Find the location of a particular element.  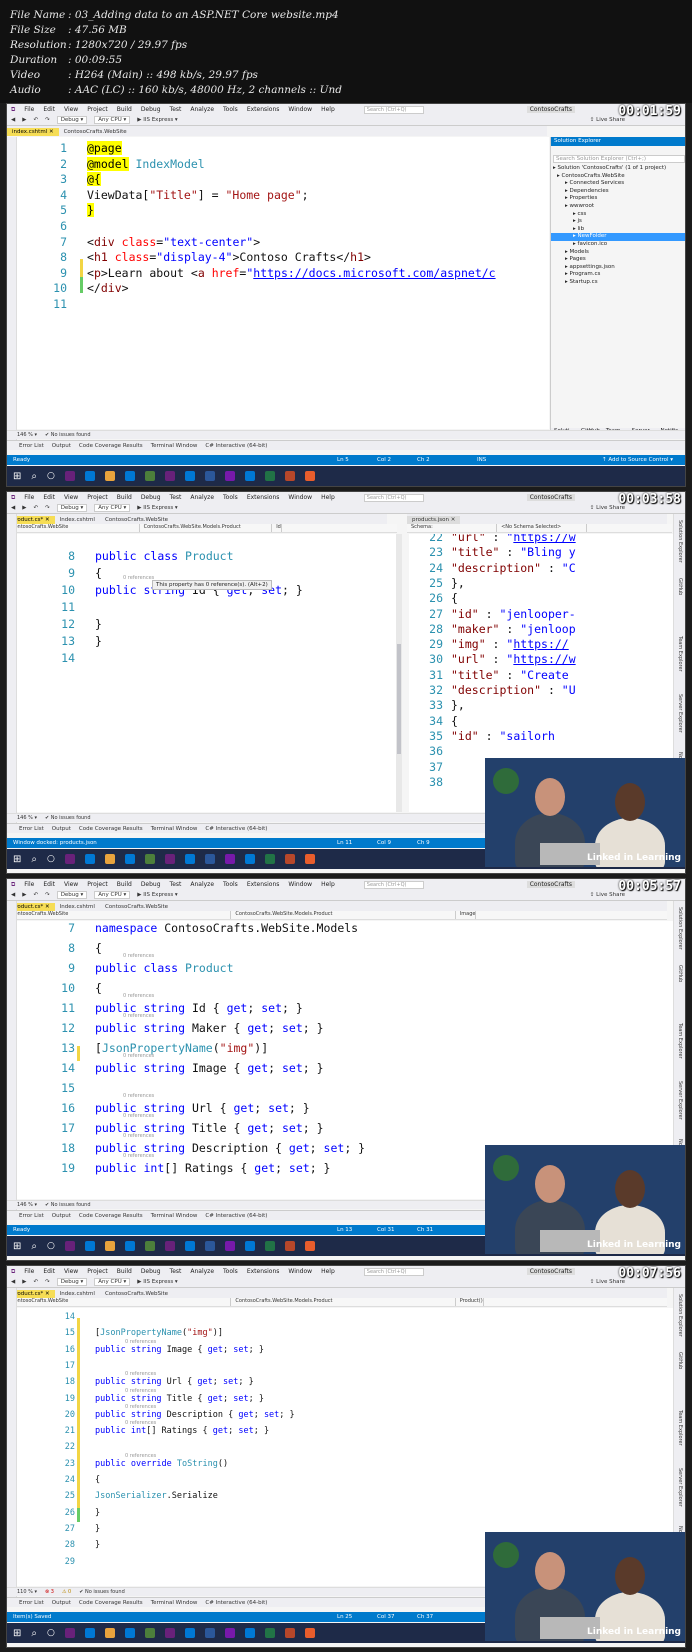

code-line: "url" : "https://w is located at coordinates (513, 659).